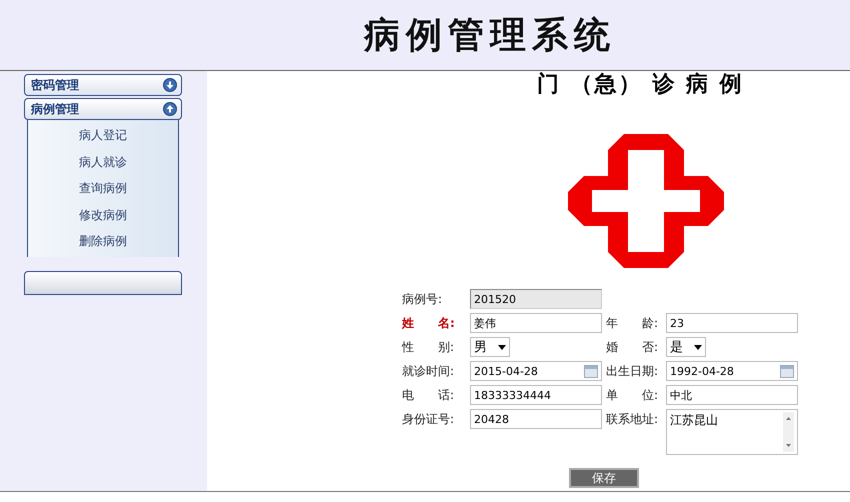  What do you see at coordinates (732, 432) in the screenshot?
I see `address-field: 江苏昆山` at bounding box center [732, 432].